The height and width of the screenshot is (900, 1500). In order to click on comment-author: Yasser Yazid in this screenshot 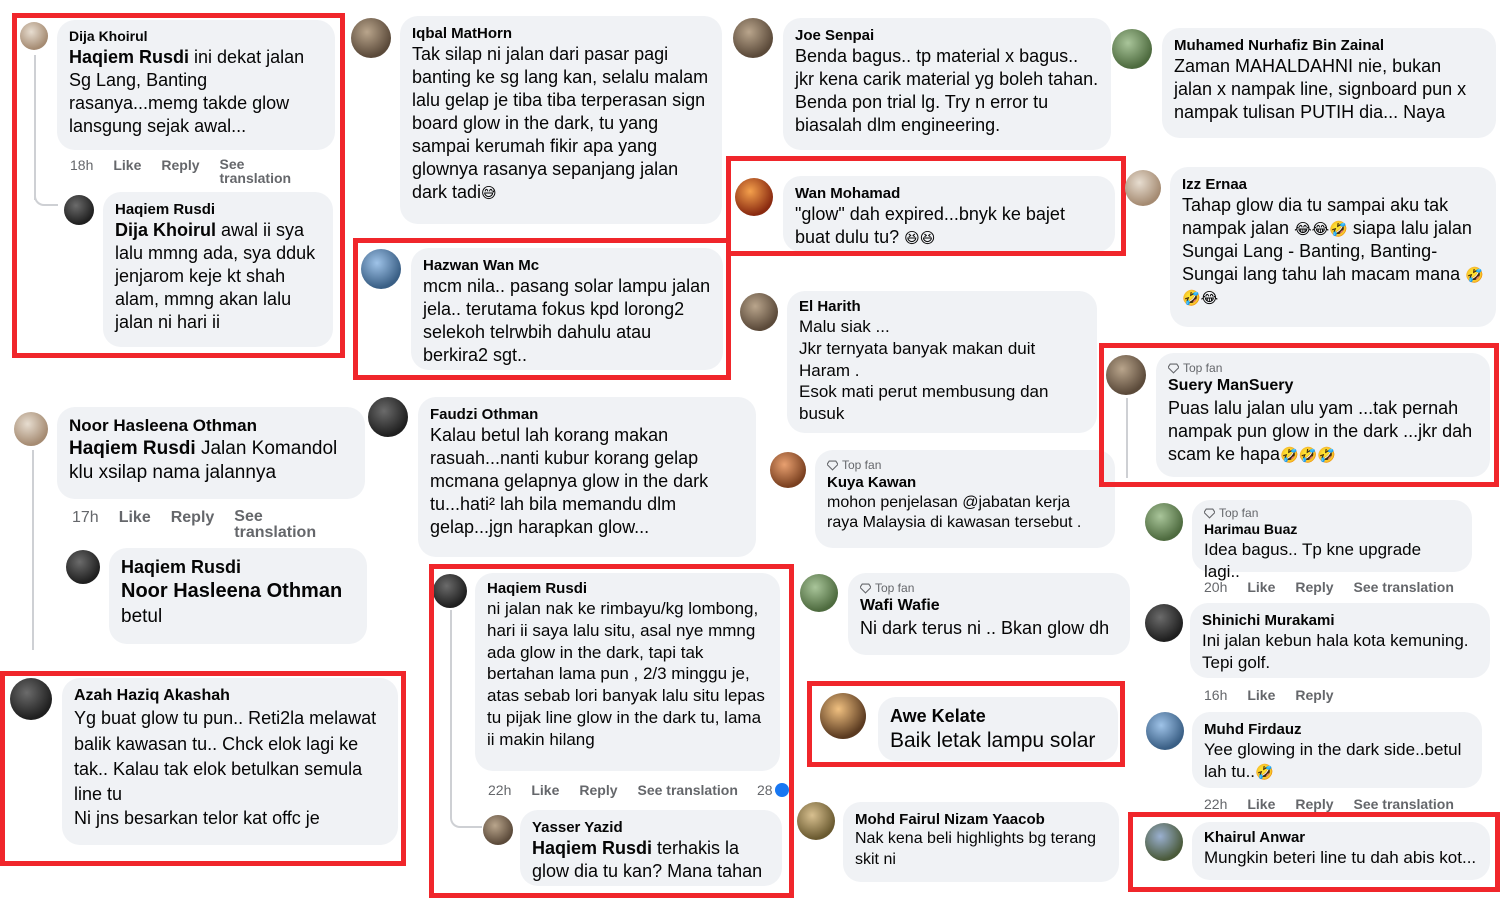, I will do `click(651, 827)`.